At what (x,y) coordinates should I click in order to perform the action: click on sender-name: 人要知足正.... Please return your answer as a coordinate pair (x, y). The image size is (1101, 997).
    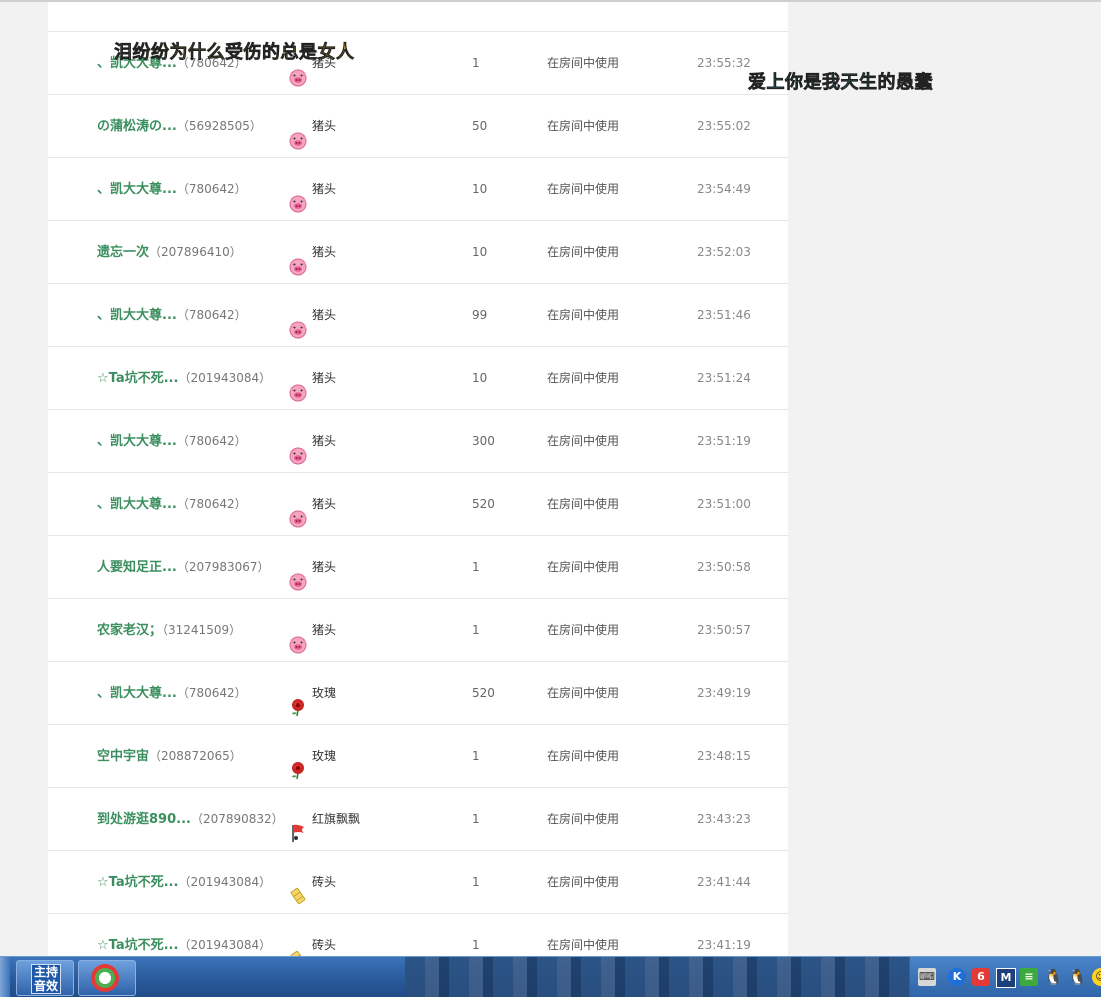
    Looking at the image, I should click on (137, 567).